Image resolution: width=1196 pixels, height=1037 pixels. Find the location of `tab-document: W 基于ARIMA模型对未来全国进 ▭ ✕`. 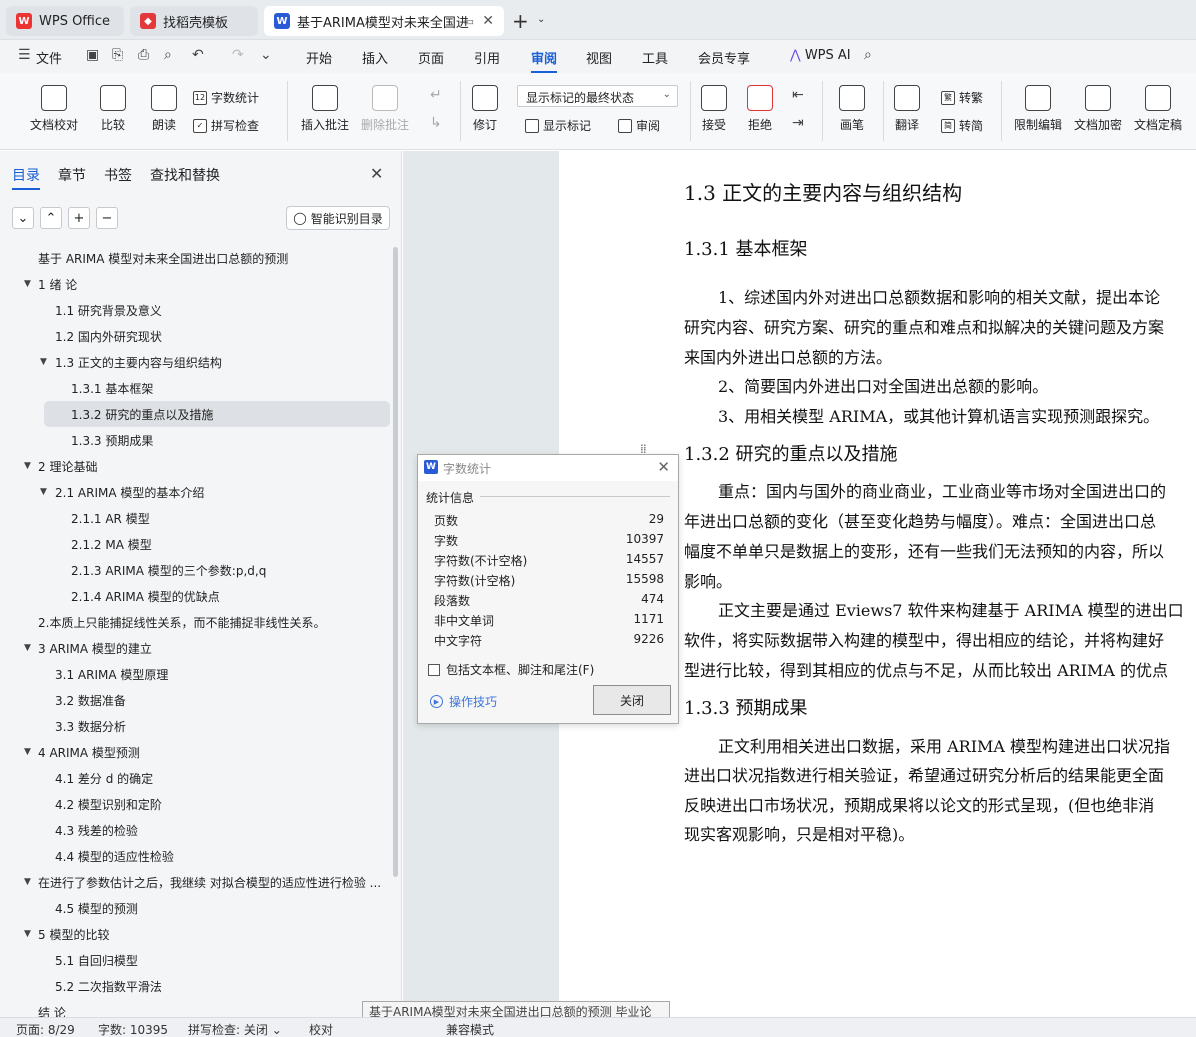

tab-document: W 基于ARIMA模型对未来全国进 ▭ ✕ is located at coordinates (384, 21).